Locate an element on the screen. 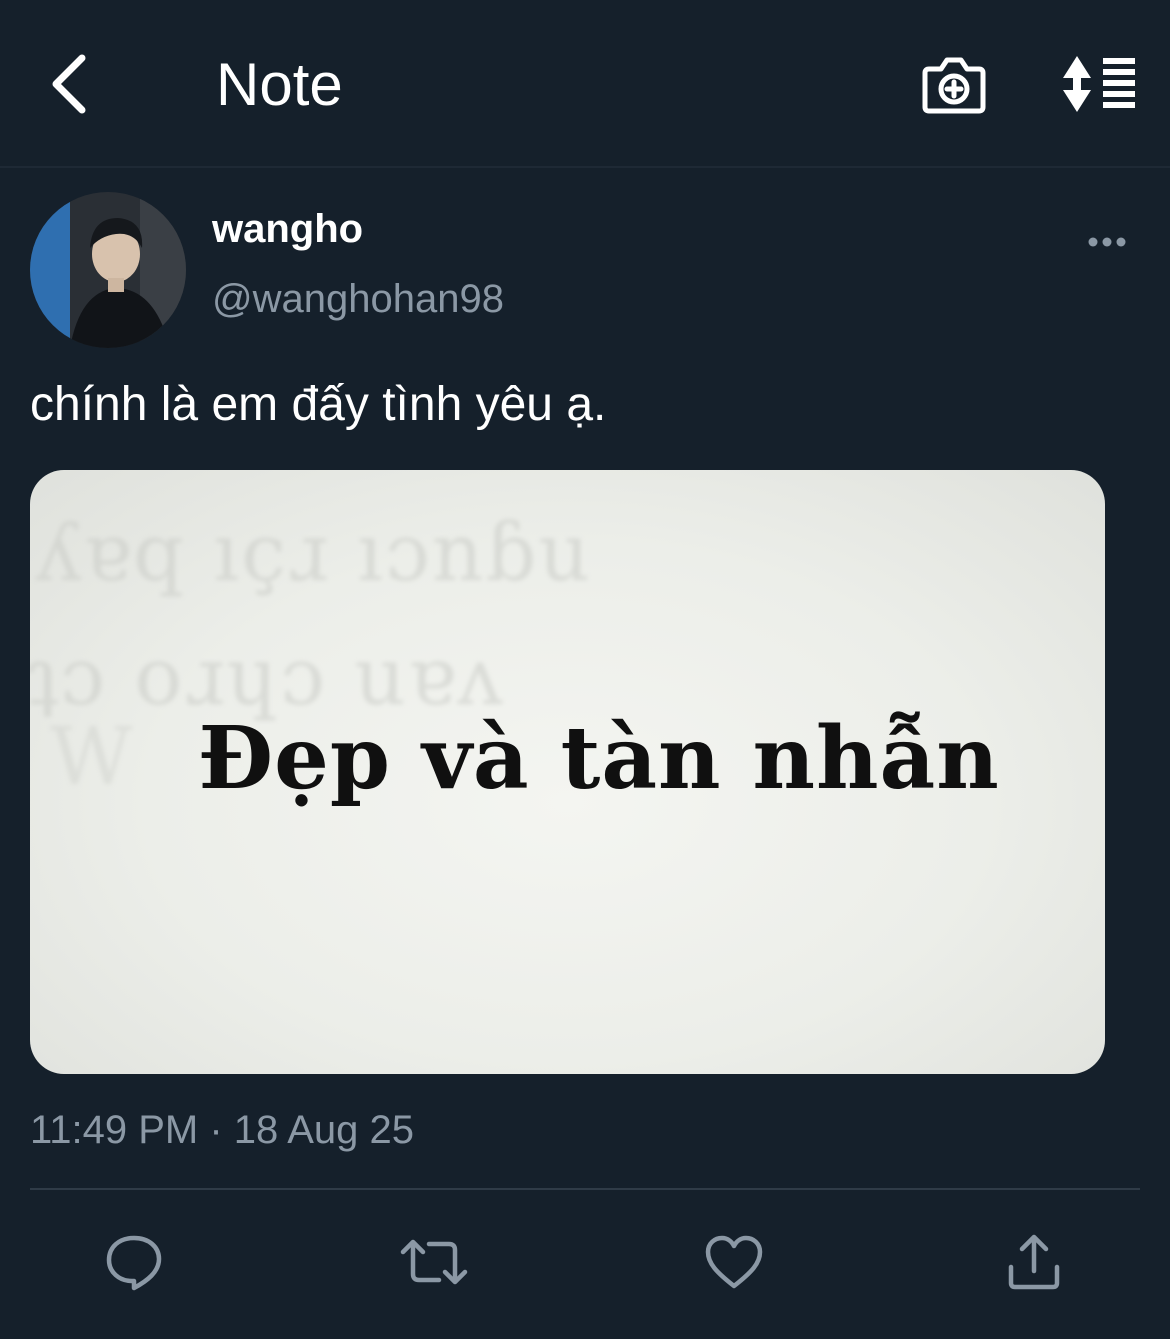 The width and height of the screenshot is (1170, 1339). heart-icon is located at coordinates (734, 1262).